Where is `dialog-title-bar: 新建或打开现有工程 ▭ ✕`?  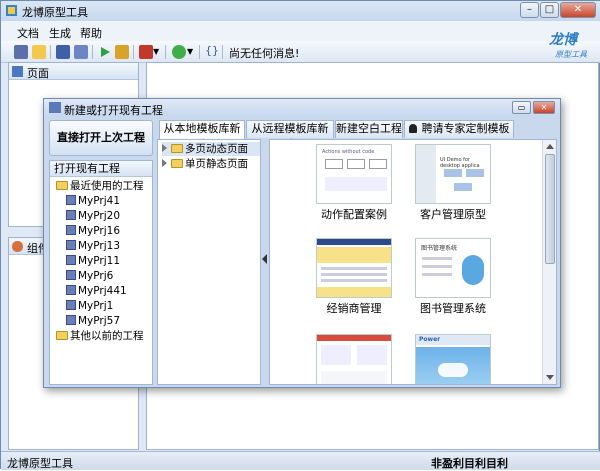
dialog-title-bar: 新建或打开现有工程 ▭ ✕ is located at coordinates (302, 108).